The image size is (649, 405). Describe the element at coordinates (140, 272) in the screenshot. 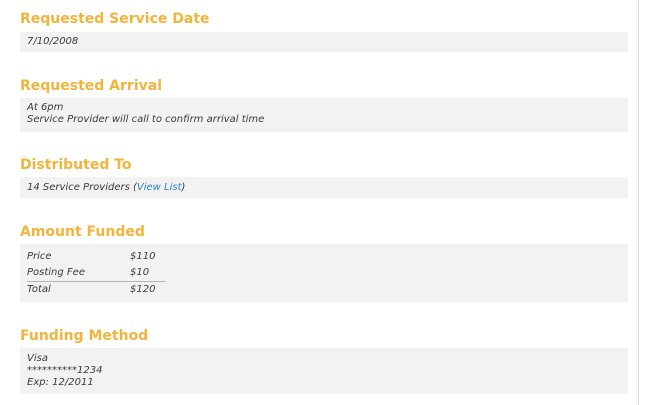

I see `posting-fee-value: $10` at that location.